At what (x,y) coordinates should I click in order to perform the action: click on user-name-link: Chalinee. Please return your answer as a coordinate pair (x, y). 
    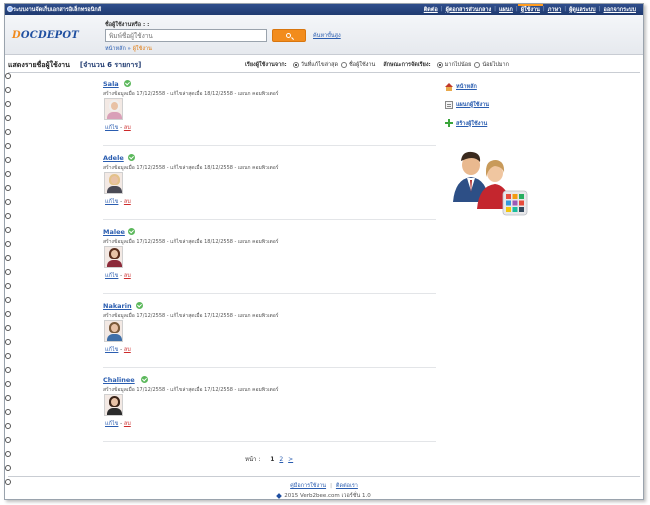
    Looking at the image, I should click on (119, 380).